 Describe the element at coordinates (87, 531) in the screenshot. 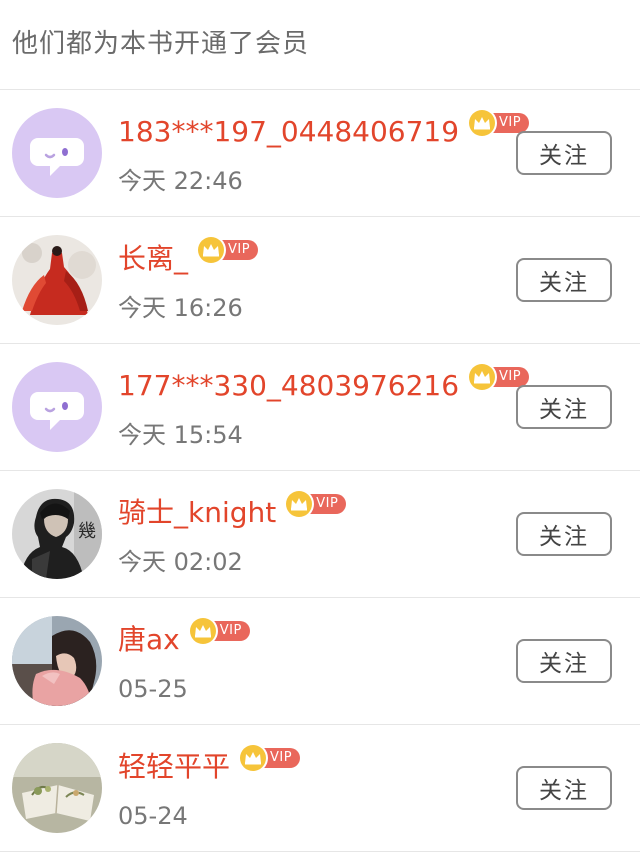

I see `svg-text: 幾` at that location.